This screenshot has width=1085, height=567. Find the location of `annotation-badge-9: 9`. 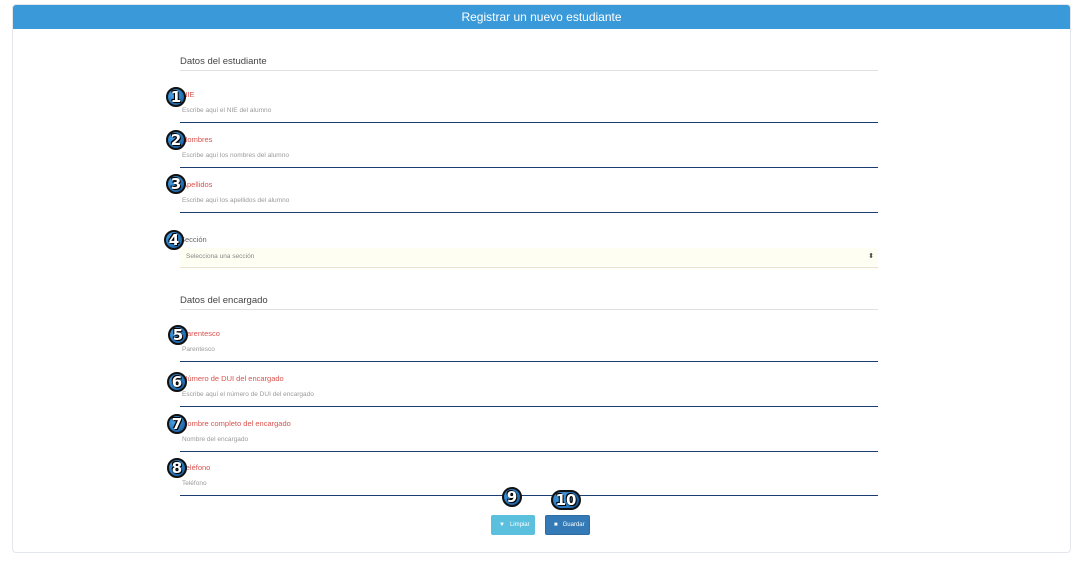

annotation-badge-9: 9 is located at coordinates (512, 497).